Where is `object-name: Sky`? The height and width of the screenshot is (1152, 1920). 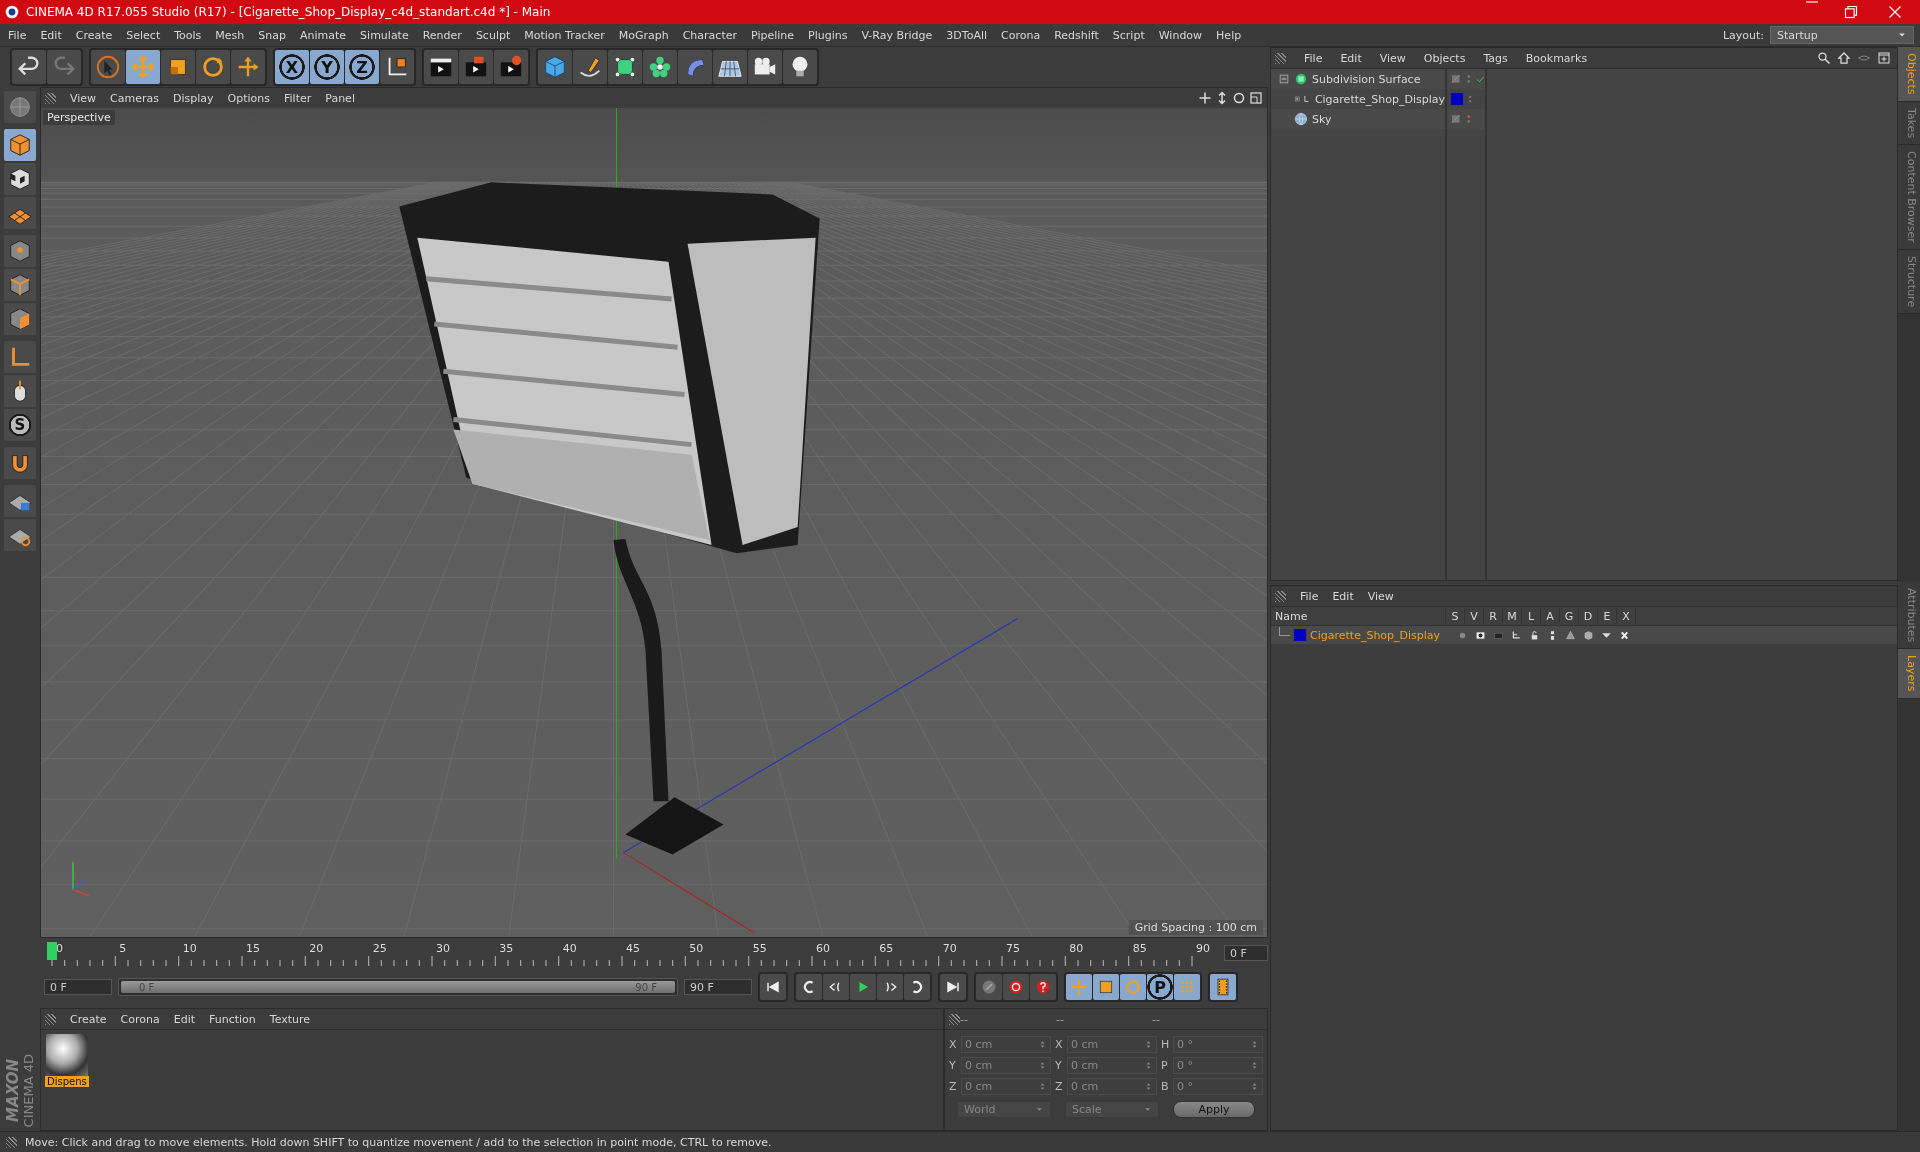
object-name: Sky is located at coordinates (1322, 119).